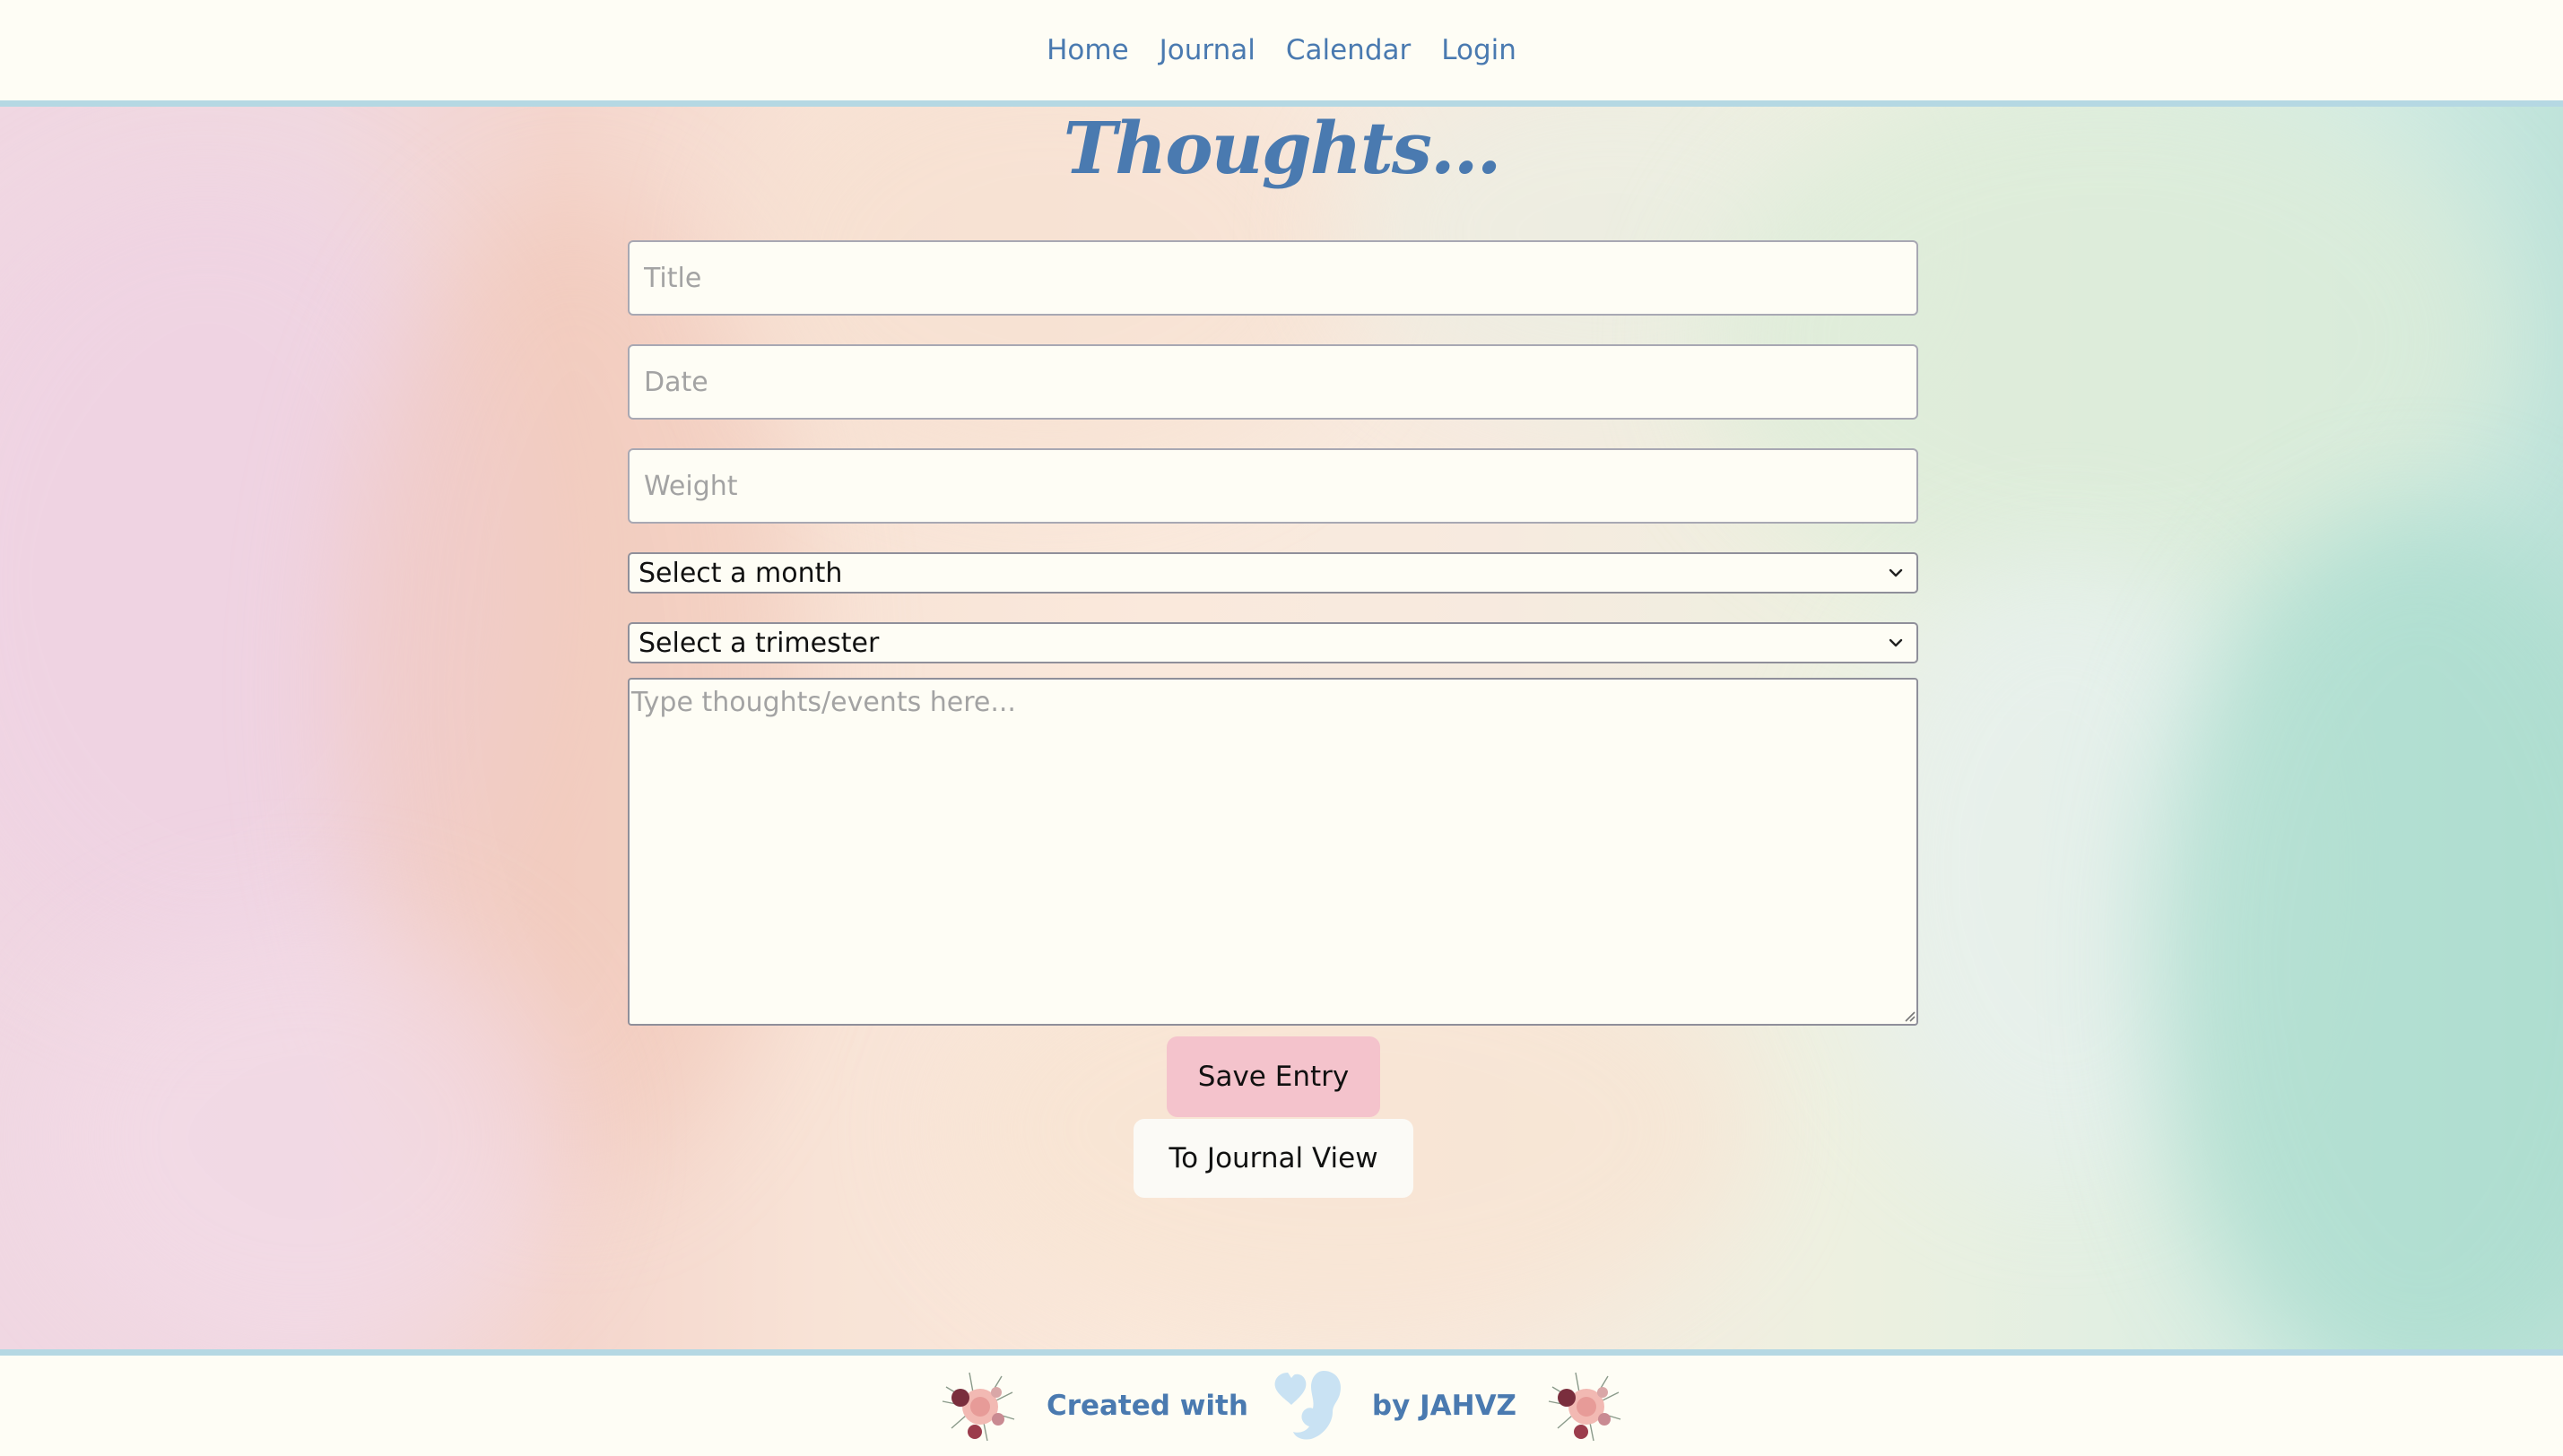 This screenshot has width=2563, height=1456. Describe the element at coordinates (1273, 1158) in the screenshot. I see `journal-view-button: To Journal View` at that location.